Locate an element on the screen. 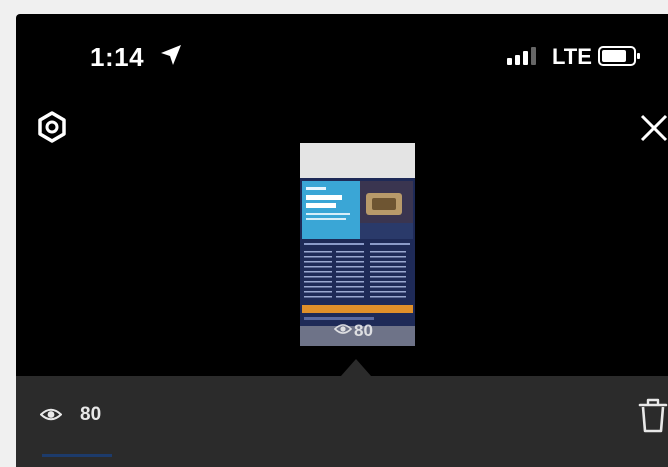 The image size is (668, 467). trash-icon is located at coordinates (653, 416).